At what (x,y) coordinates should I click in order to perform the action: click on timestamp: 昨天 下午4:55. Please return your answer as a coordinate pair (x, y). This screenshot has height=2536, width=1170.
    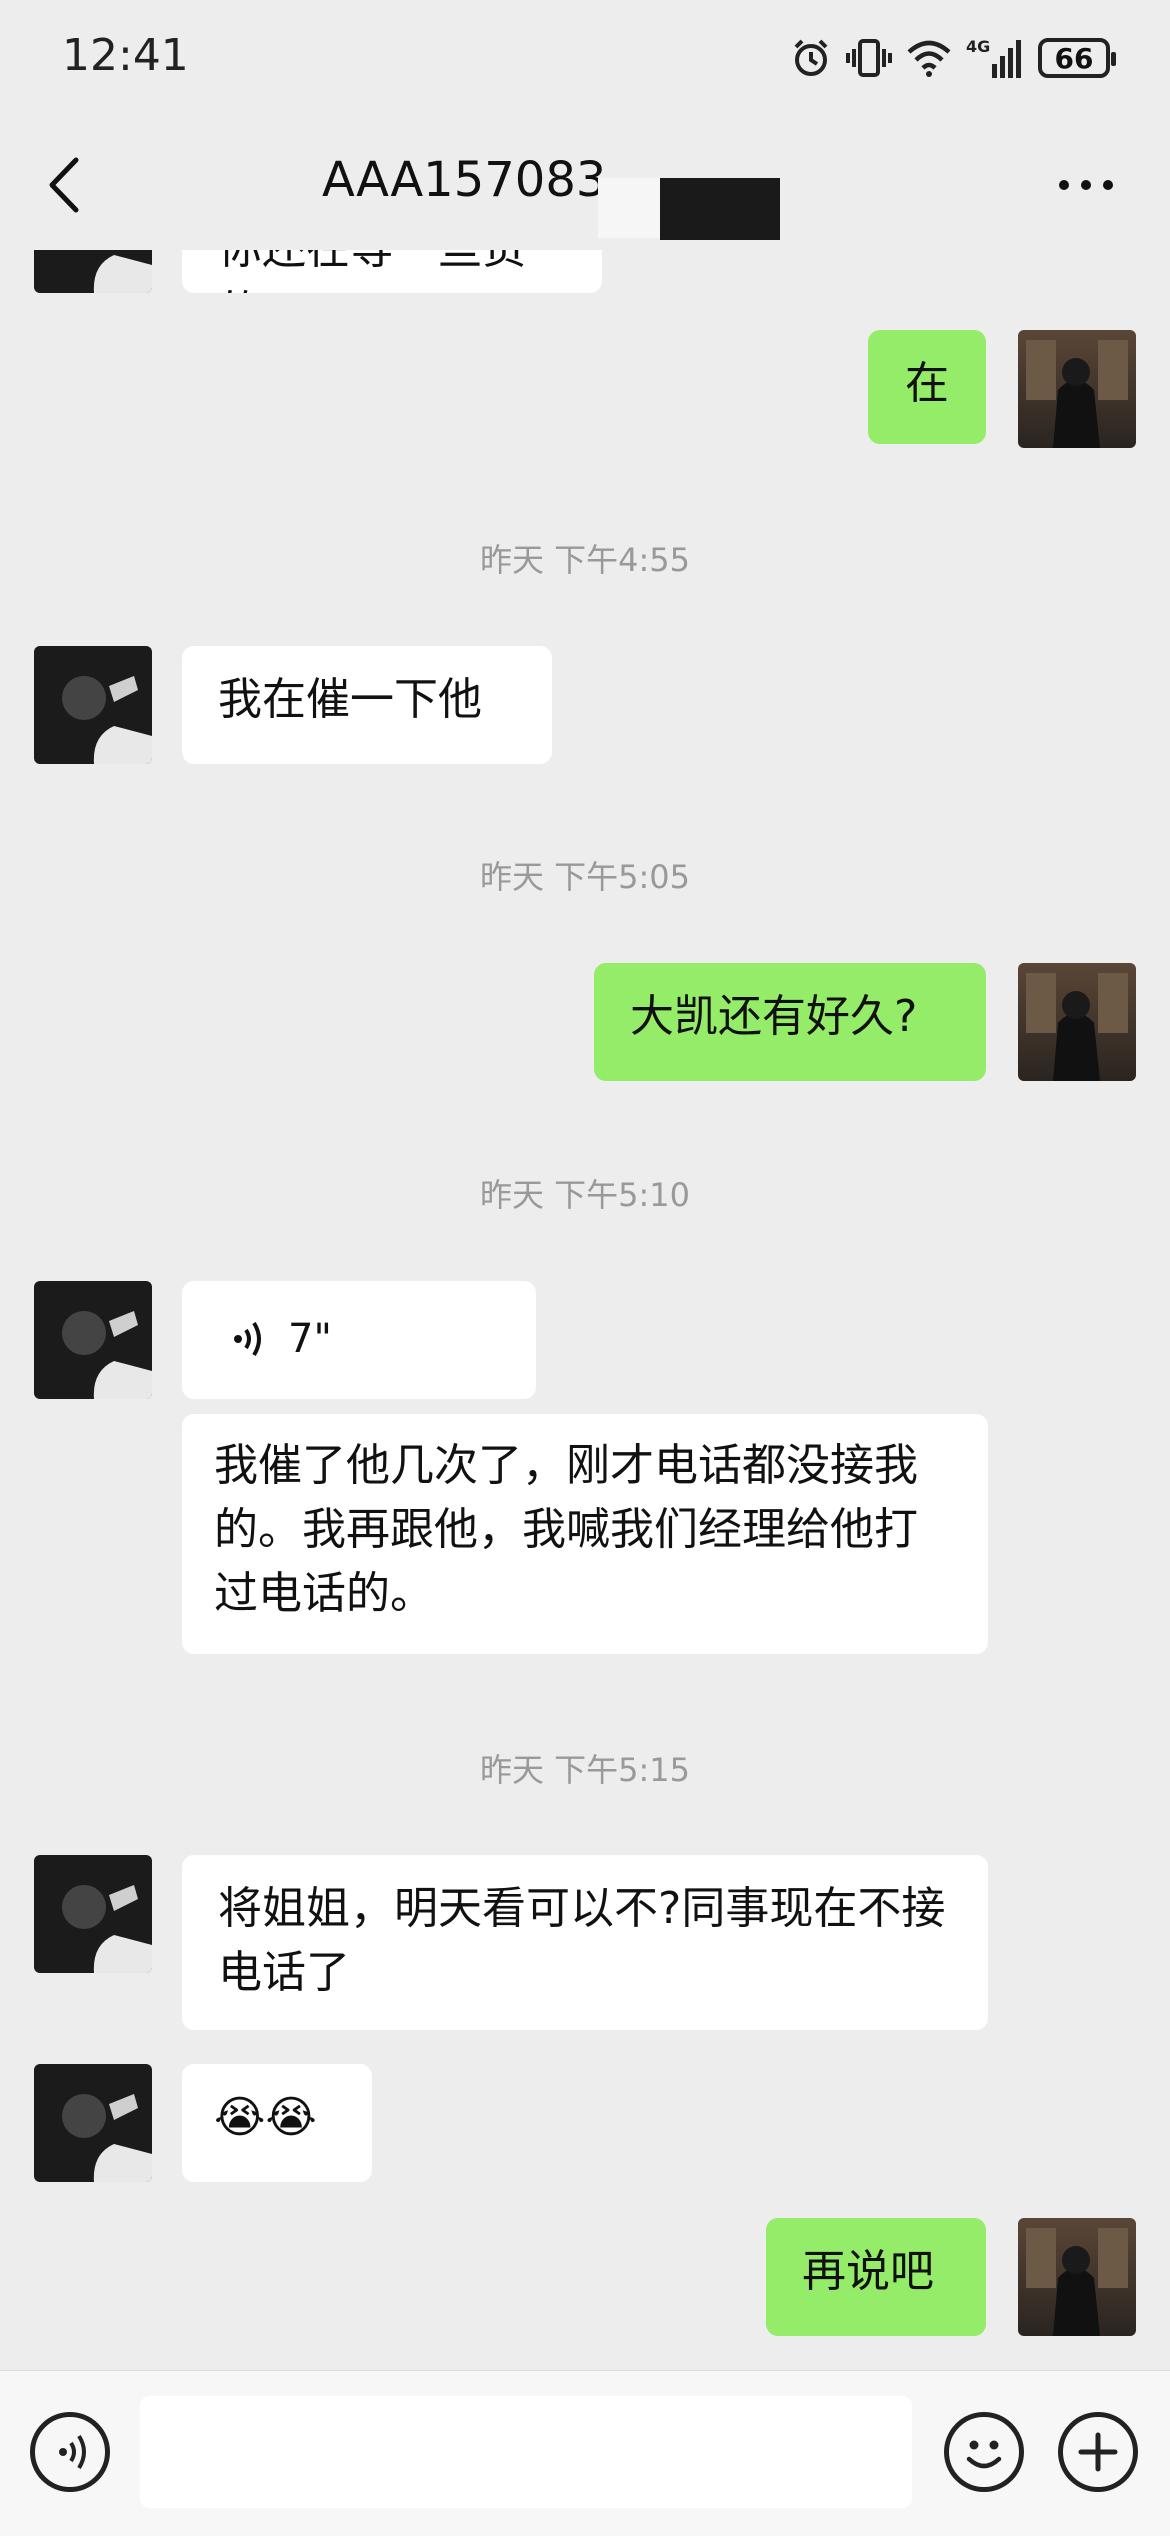
    Looking at the image, I should click on (585, 560).